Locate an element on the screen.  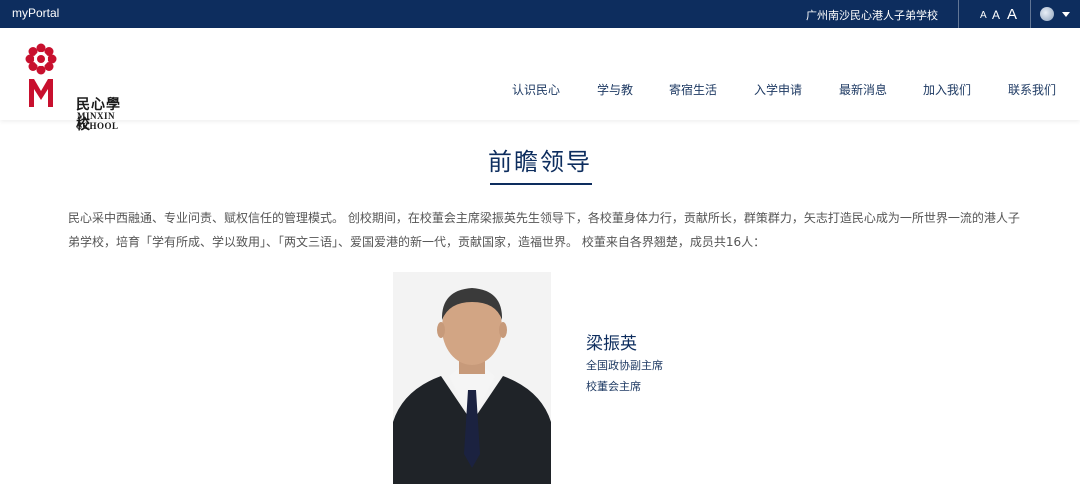
school-site-link: 广州南沙民心港人子弟学校 is located at coordinates (872, 15).